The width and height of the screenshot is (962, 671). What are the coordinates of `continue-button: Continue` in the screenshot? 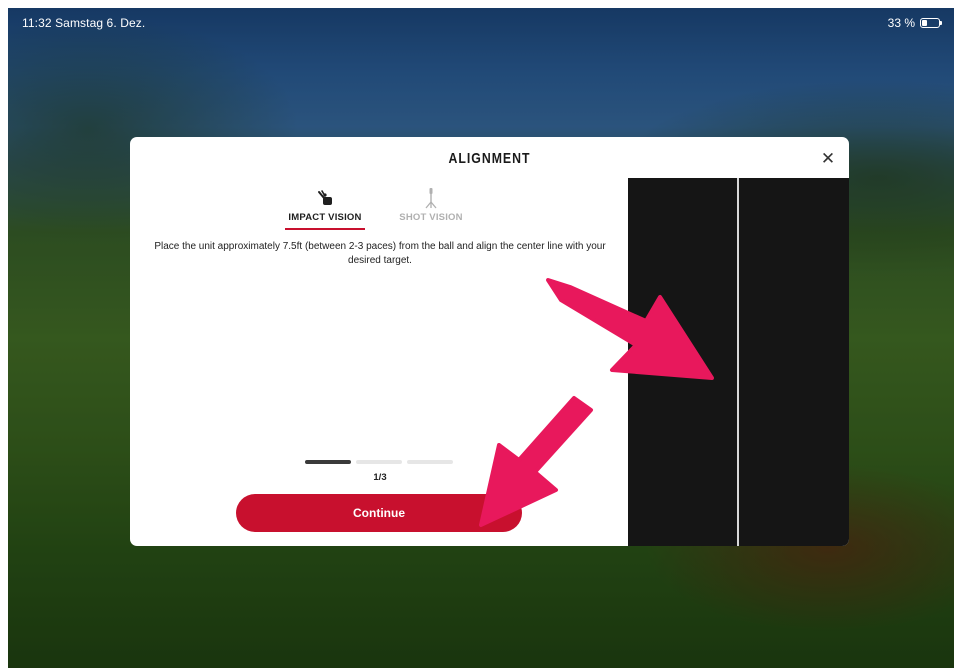 It's located at (379, 513).